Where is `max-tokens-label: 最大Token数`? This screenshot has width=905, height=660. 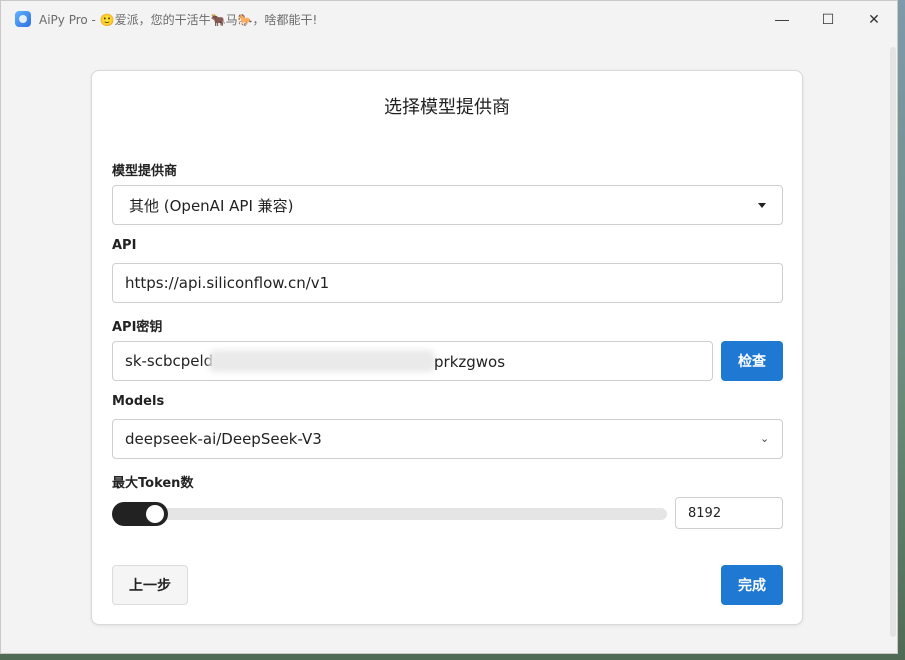 max-tokens-label: 最大Token数 is located at coordinates (153, 483).